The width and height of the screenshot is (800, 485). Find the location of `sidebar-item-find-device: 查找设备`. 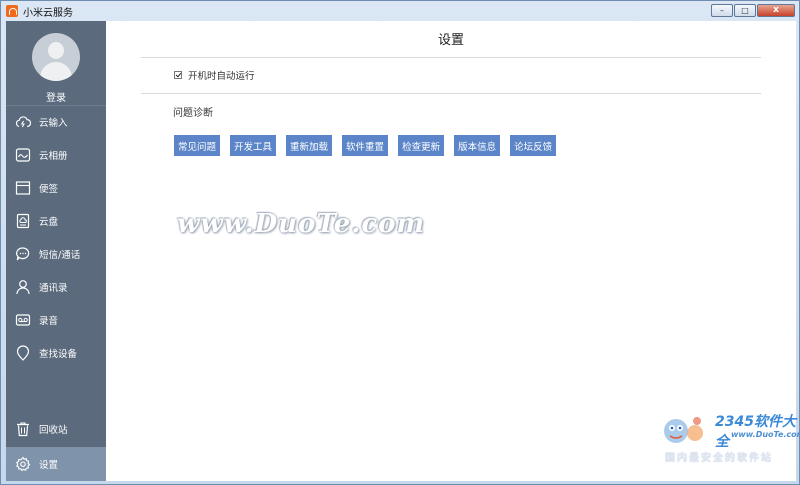

sidebar-item-find-device: 查找设备 is located at coordinates (56, 353).